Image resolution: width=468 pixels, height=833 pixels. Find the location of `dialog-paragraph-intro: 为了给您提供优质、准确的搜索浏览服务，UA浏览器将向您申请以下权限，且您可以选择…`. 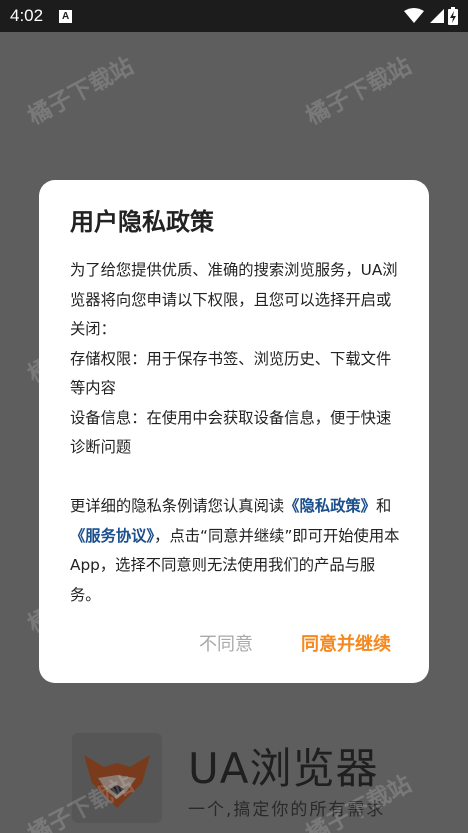

dialog-paragraph-intro: 为了给您提供优质、准确的搜索浏览服务，UA浏览器将向您申请以下权限，且您可以选择… is located at coordinates (234, 299).